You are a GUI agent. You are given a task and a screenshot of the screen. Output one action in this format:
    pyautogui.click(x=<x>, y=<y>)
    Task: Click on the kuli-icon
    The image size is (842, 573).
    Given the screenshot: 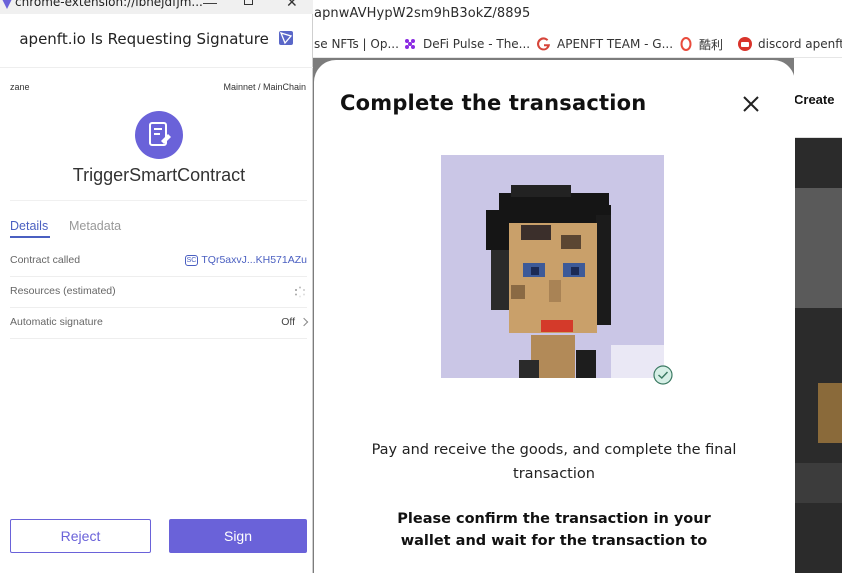 What is the action you would take?
    pyautogui.click(x=686, y=44)
    